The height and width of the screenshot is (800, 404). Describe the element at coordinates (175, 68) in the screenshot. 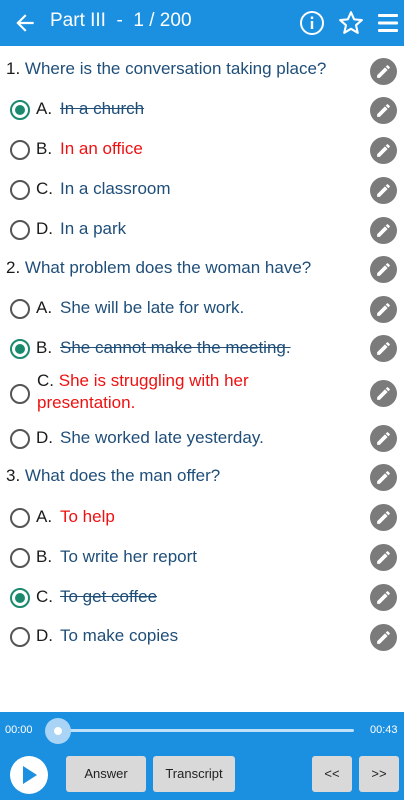

I see `question-text: Where is the conversation taking place?` at that location.